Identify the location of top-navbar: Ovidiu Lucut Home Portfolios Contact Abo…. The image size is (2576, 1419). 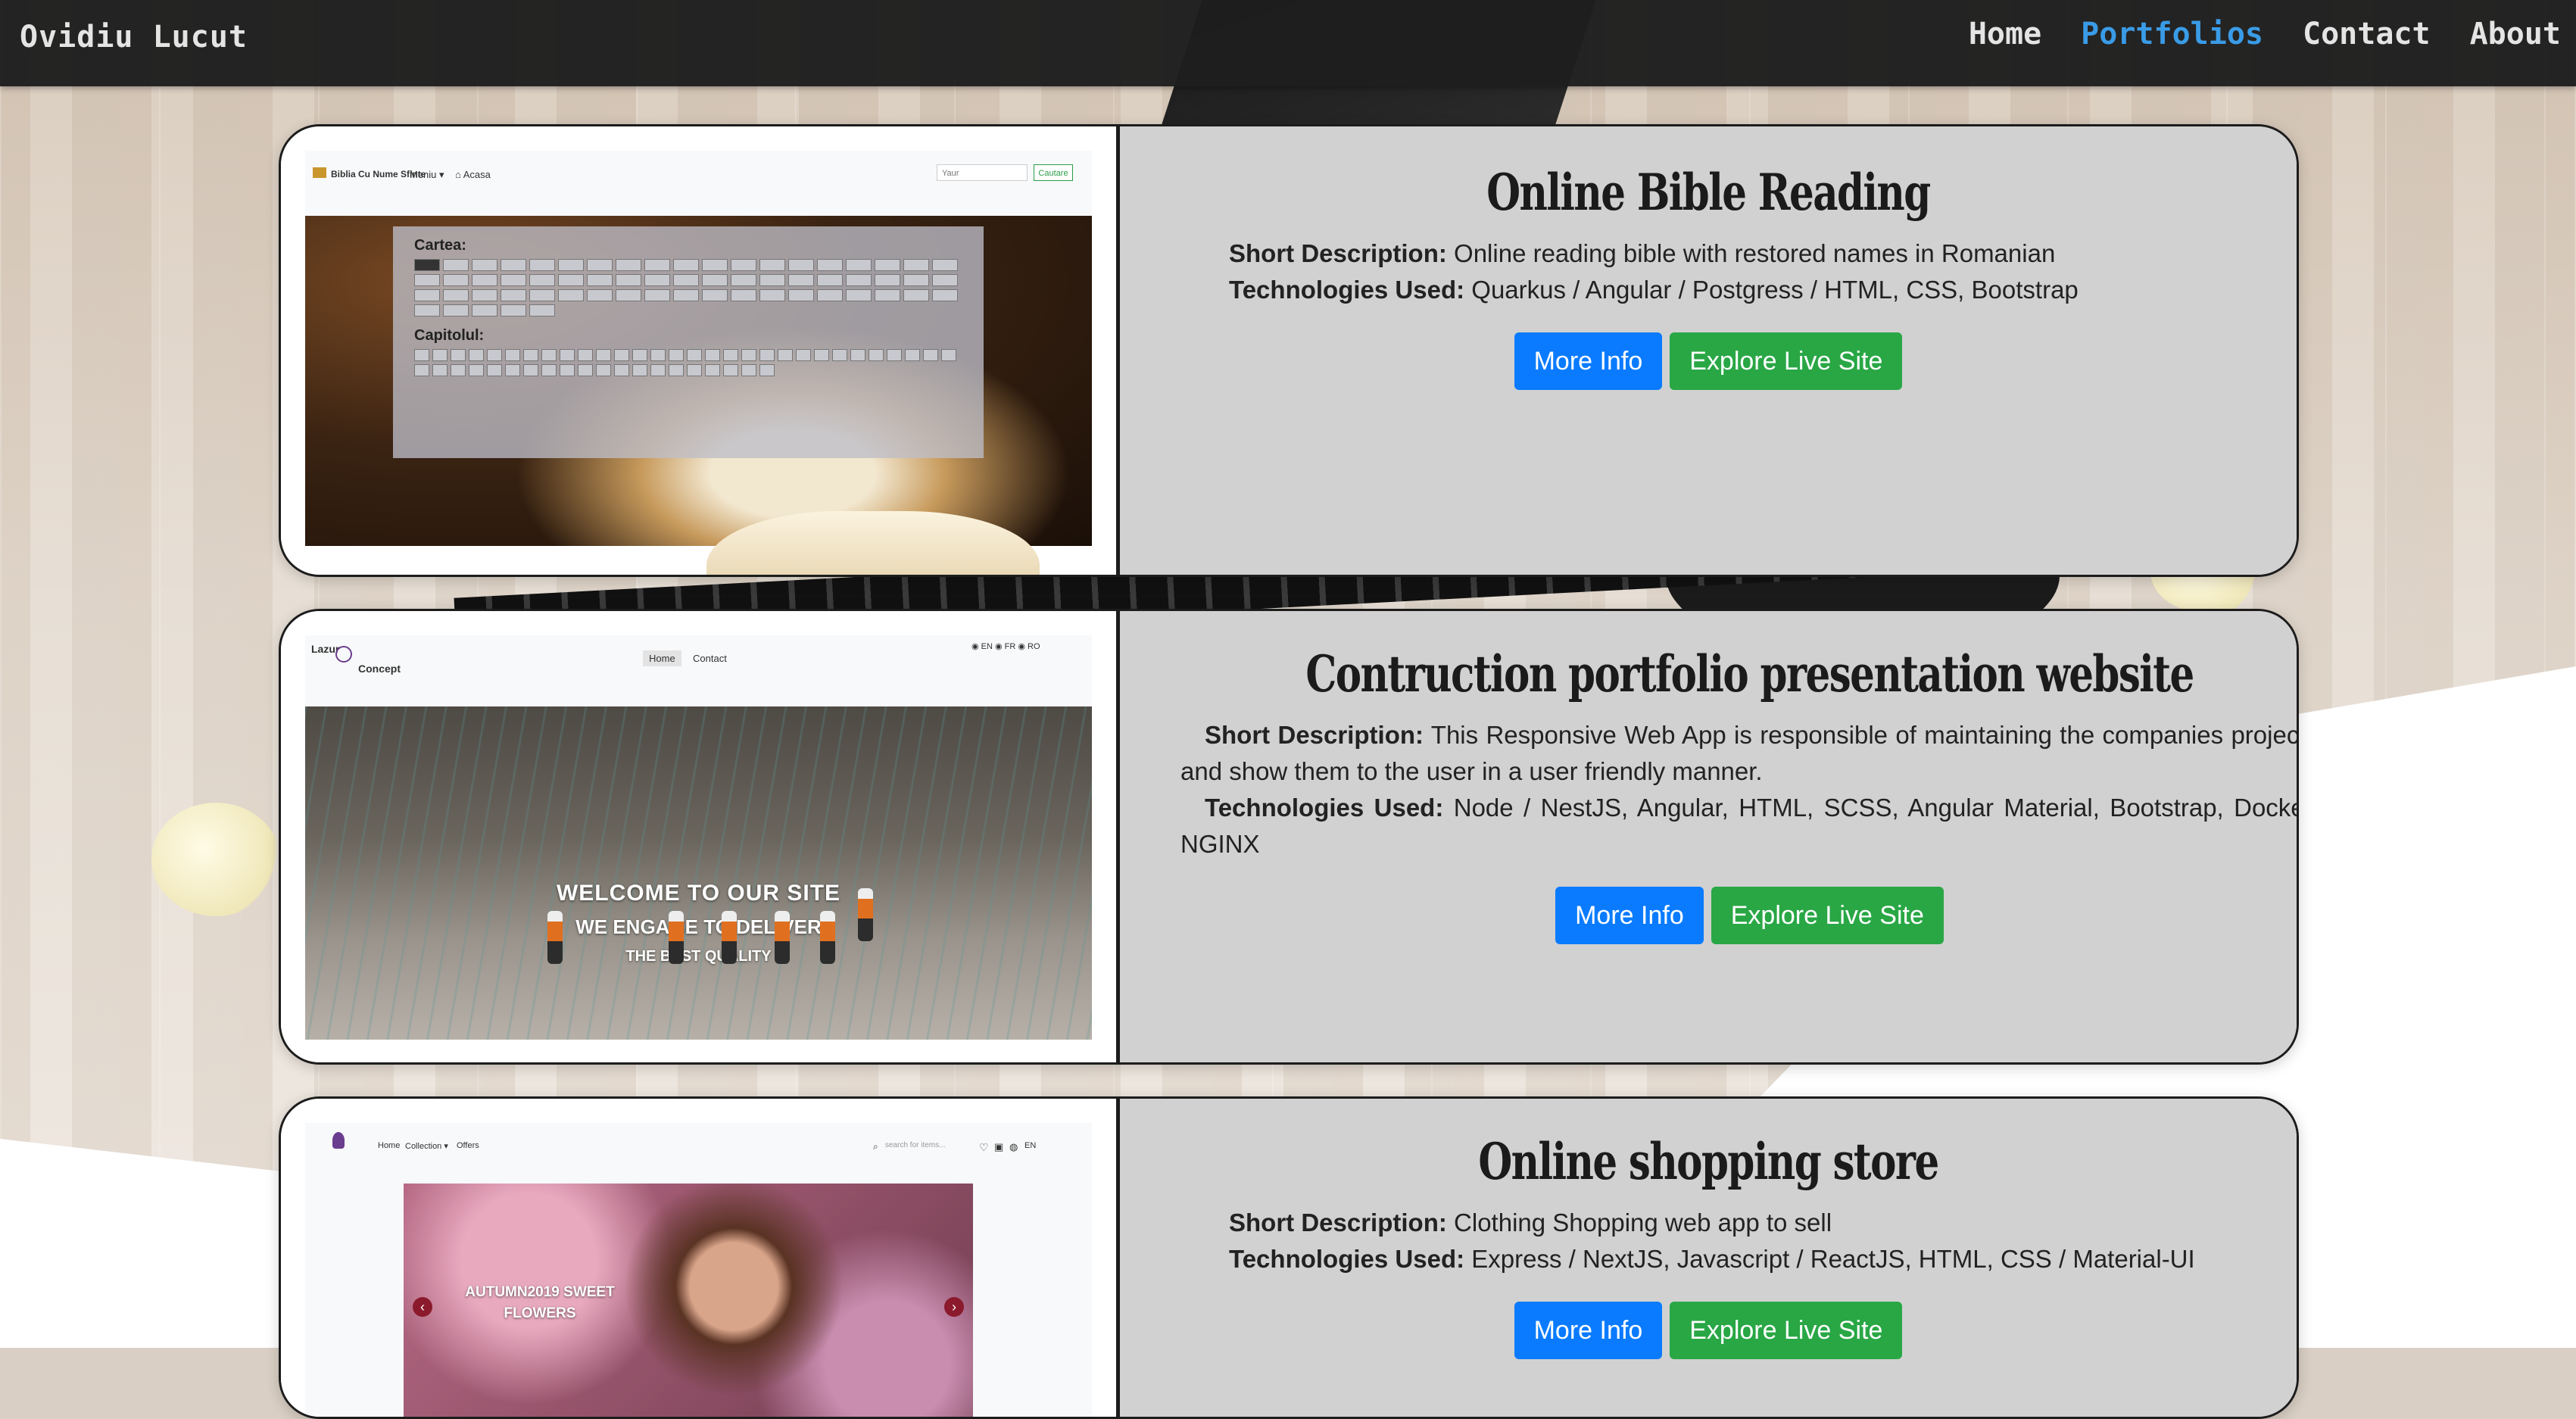
(1288, 43).